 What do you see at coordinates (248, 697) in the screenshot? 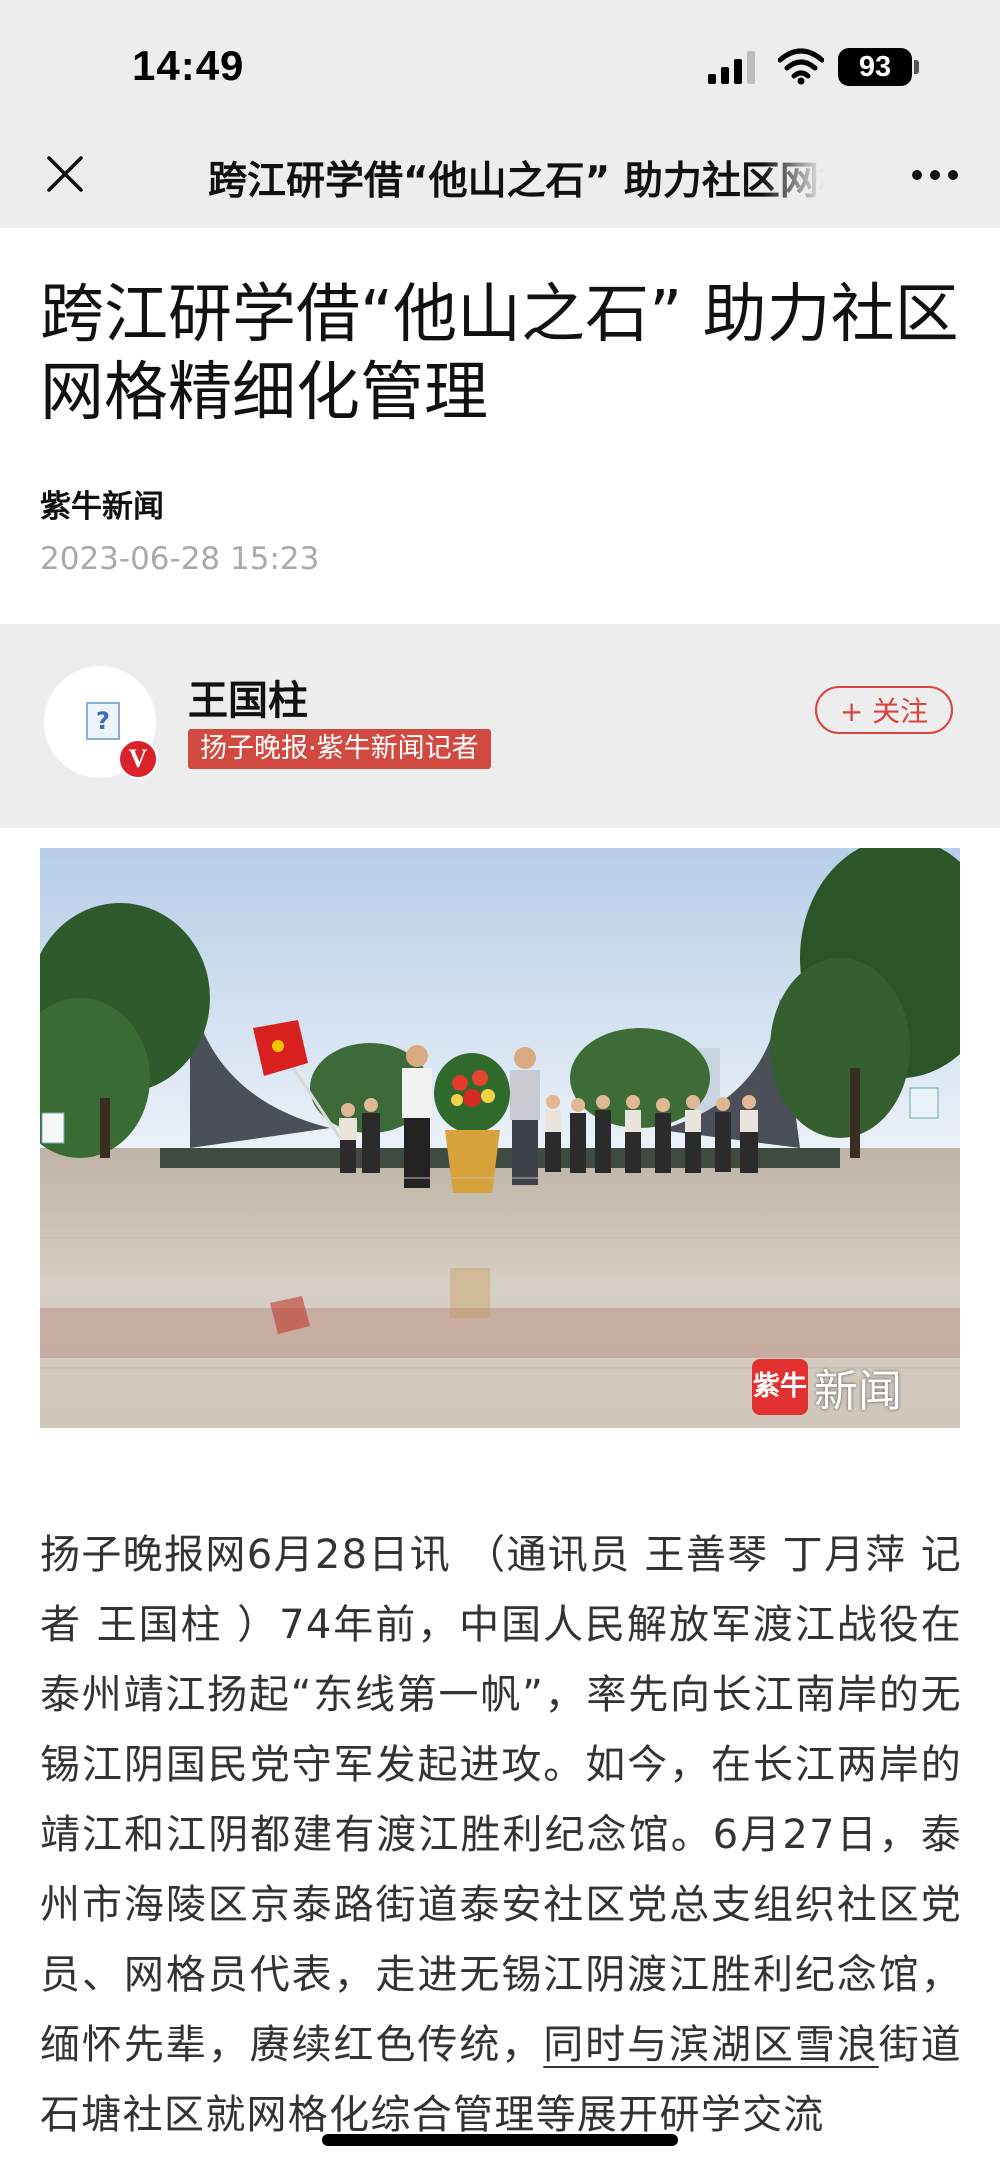
I see `author-name: 王国柱` at bounding box center [248, 697].